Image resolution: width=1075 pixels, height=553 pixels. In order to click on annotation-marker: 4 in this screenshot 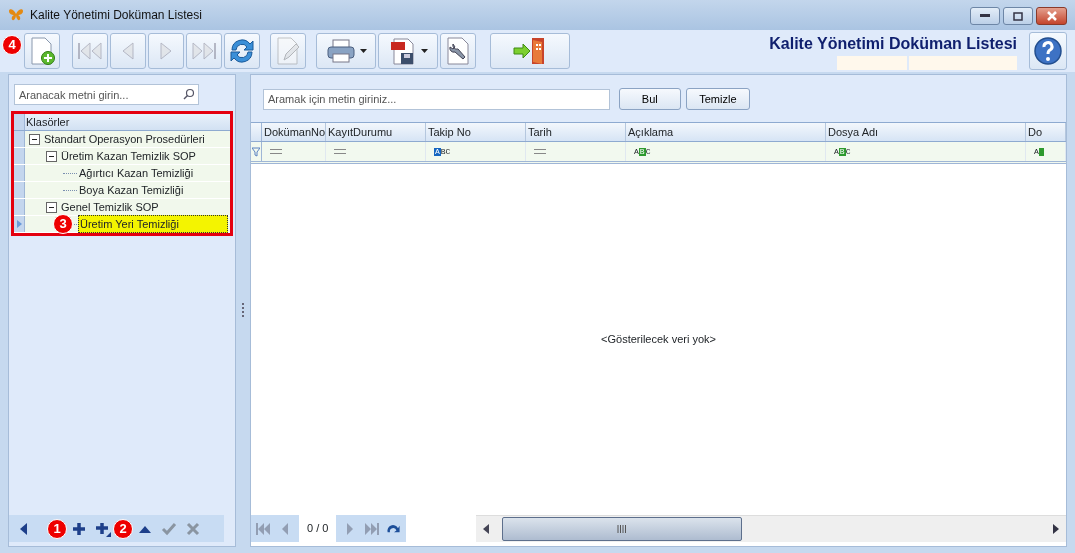, I will do `click(12, 45)`.